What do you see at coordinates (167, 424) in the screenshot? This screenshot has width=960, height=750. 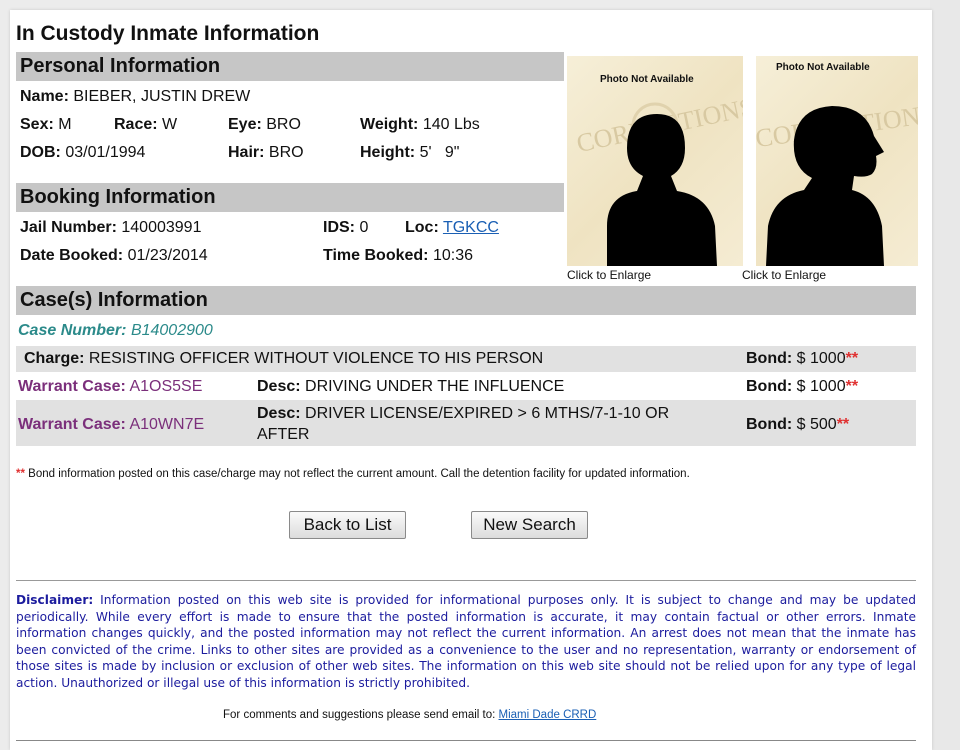 I see `warrant-case-value: A10WN7E` at bounding box center [167, 424].